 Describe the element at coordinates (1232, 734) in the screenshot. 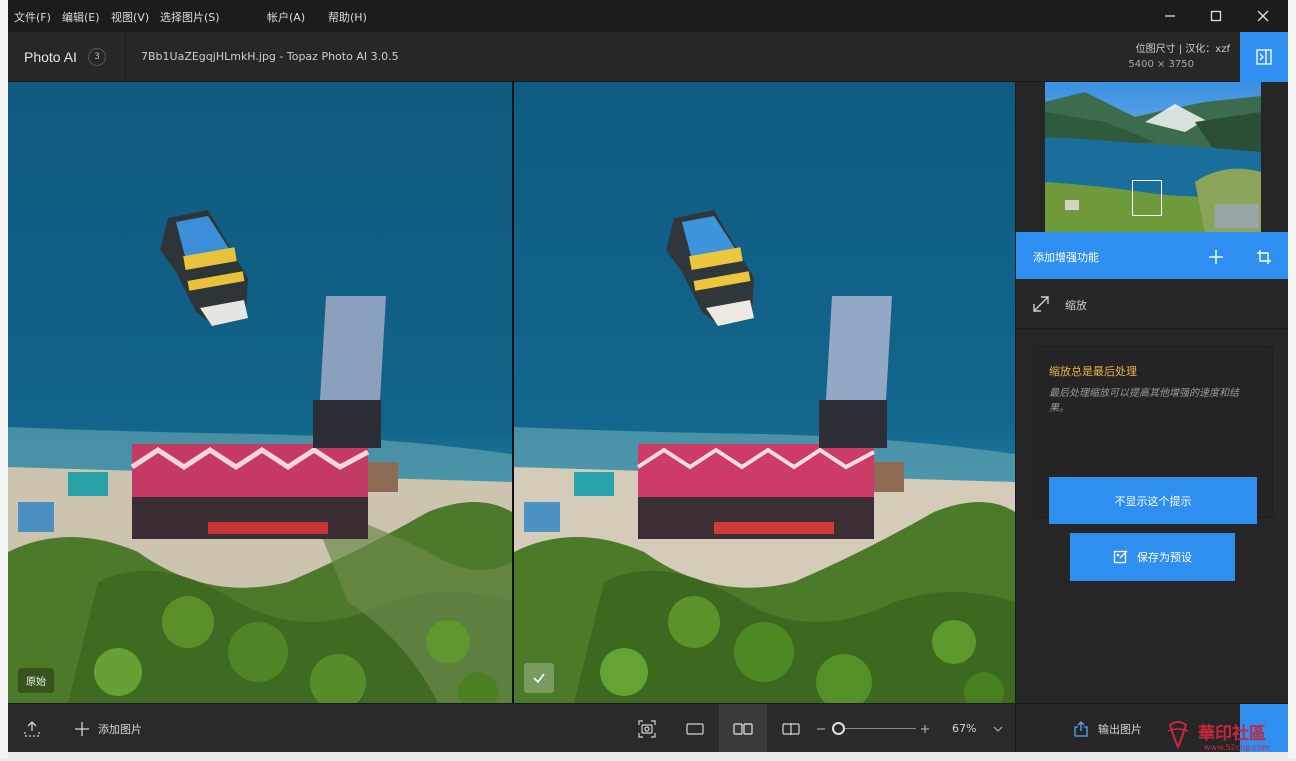

I see `watermark-text: 華印社區` at that location.